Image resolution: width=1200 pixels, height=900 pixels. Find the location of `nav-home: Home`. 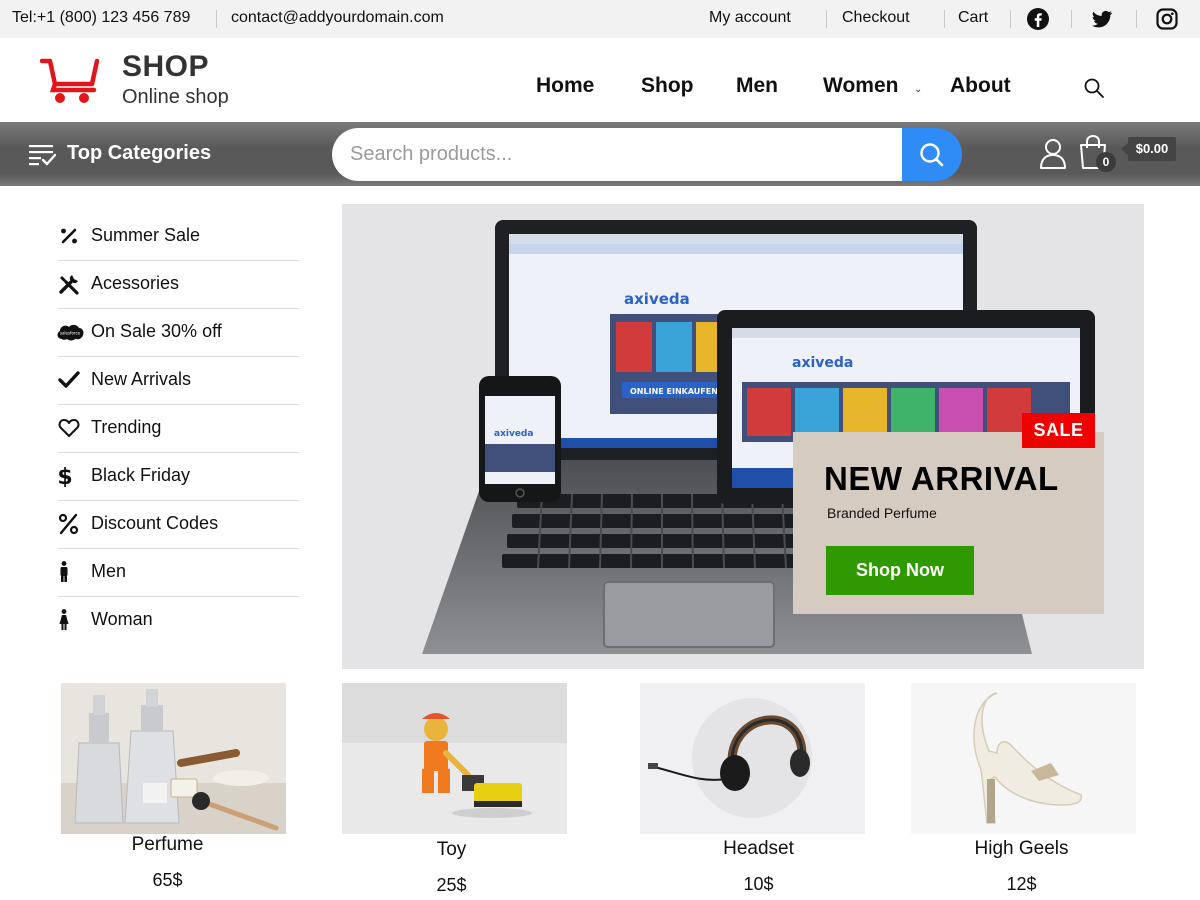

nav-home: Home is located at coordinates (565, 86).